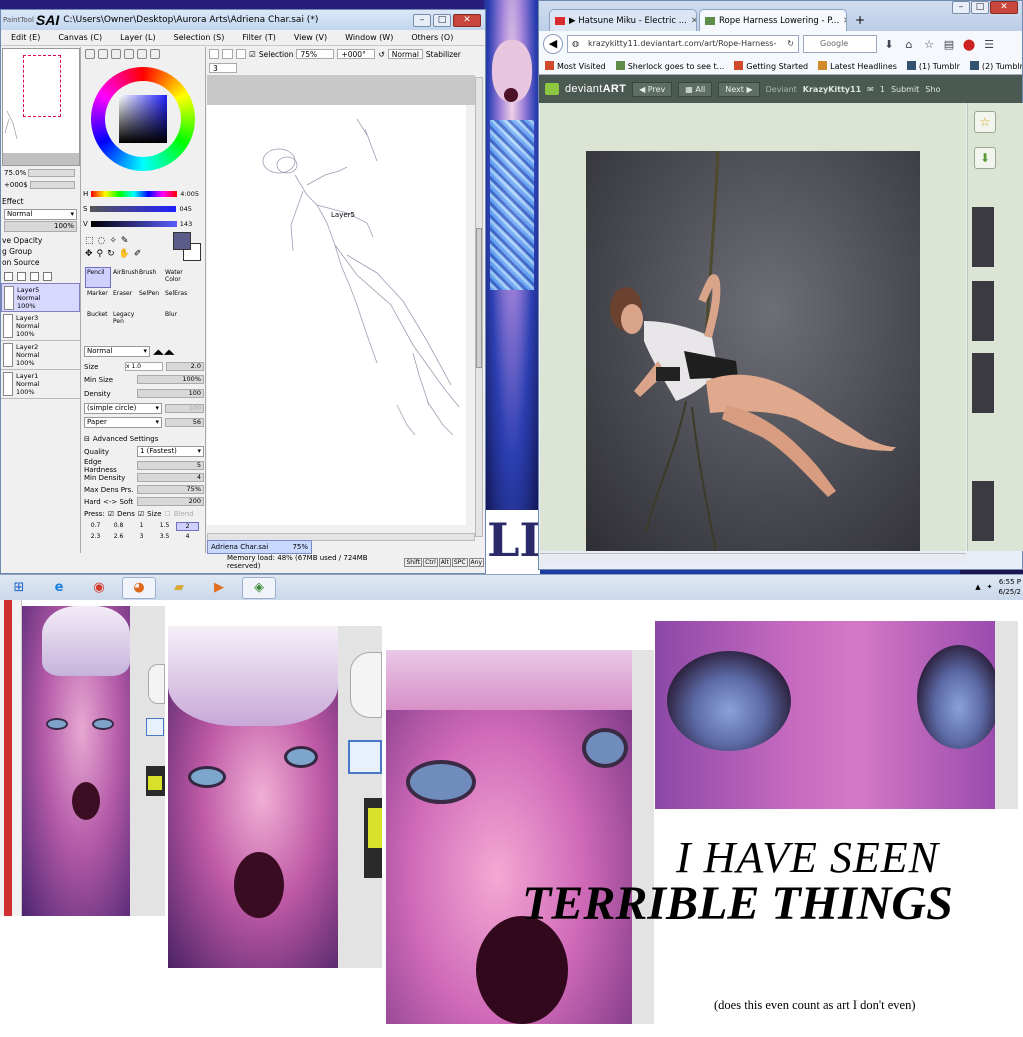 The height and width of the screenshot is (1037, 1023). What do you see at coordinates (40, 355) in the screenshot?
I see `layer-row: Layer2 Normal 100%` at bounding box center [40, 355].